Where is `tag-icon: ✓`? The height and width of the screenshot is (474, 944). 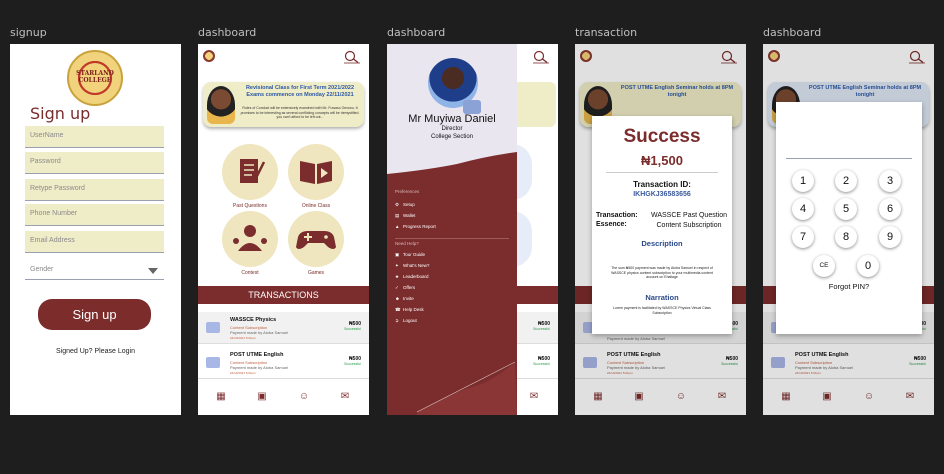 tag-icon: ✓ is located at coordinates (397, 287).